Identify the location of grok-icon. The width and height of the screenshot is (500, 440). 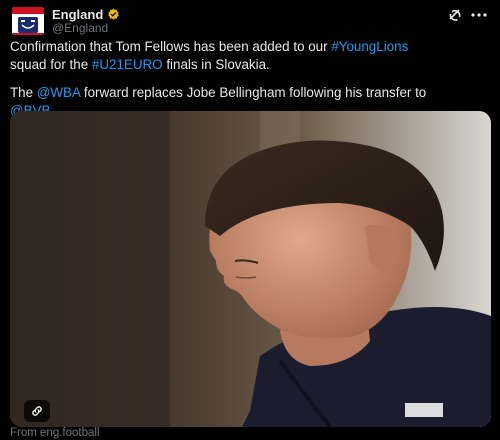
(455, 15).